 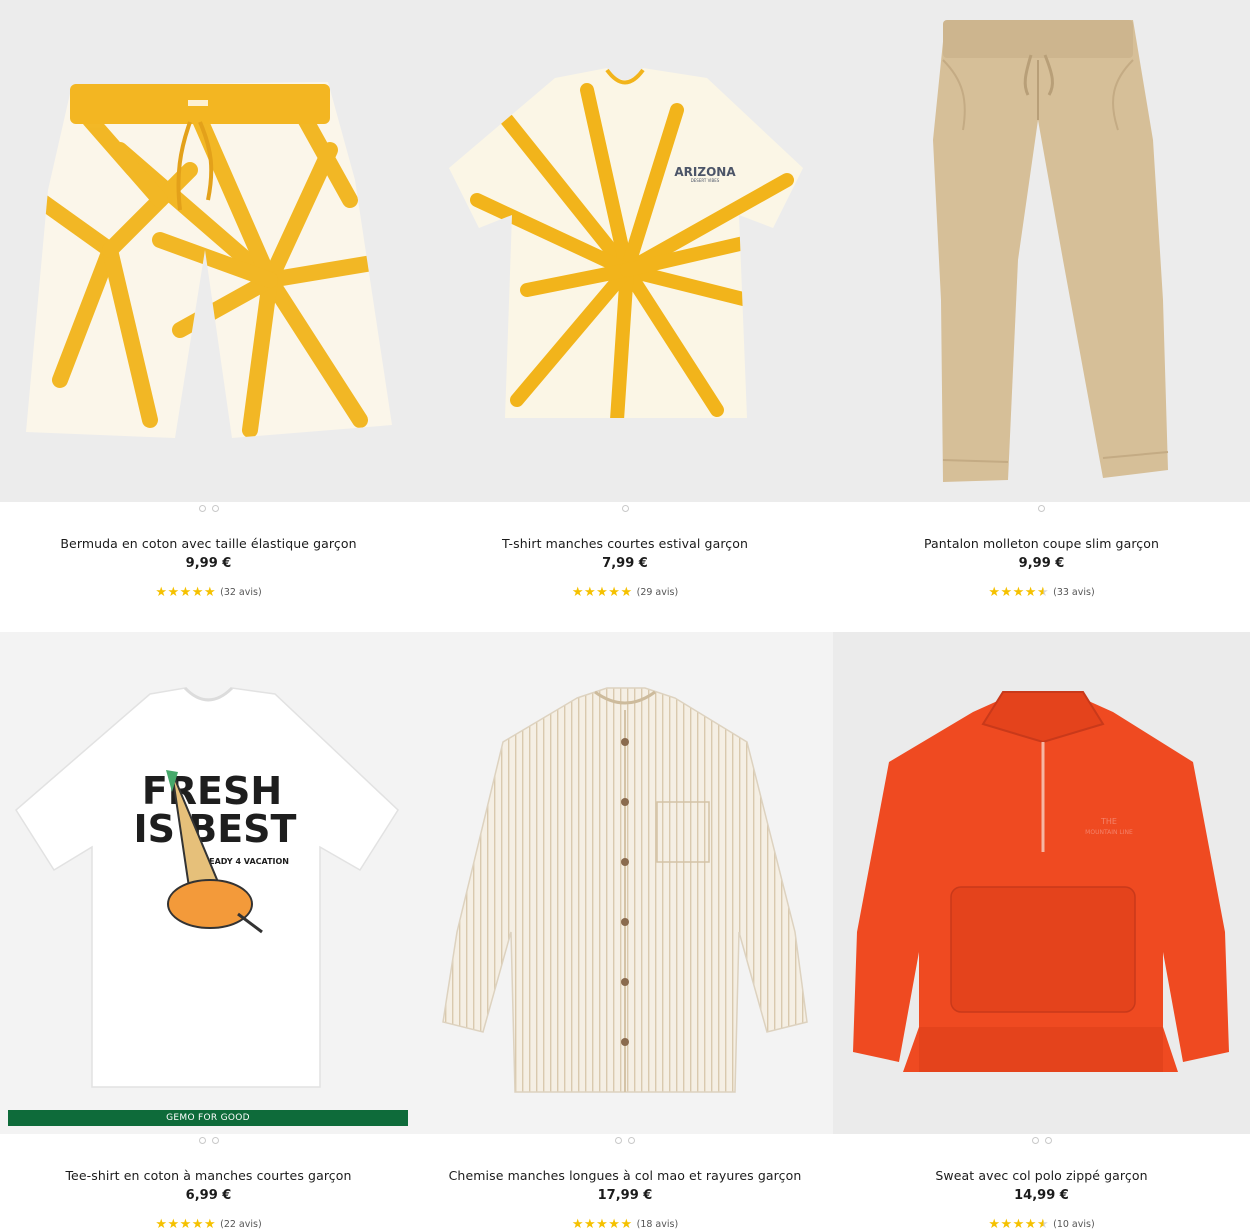 What do you see at coordinates (215, 829) in the screenshot?
I see `print-text-line2: IS BEST` at bounding box center [215, 829].